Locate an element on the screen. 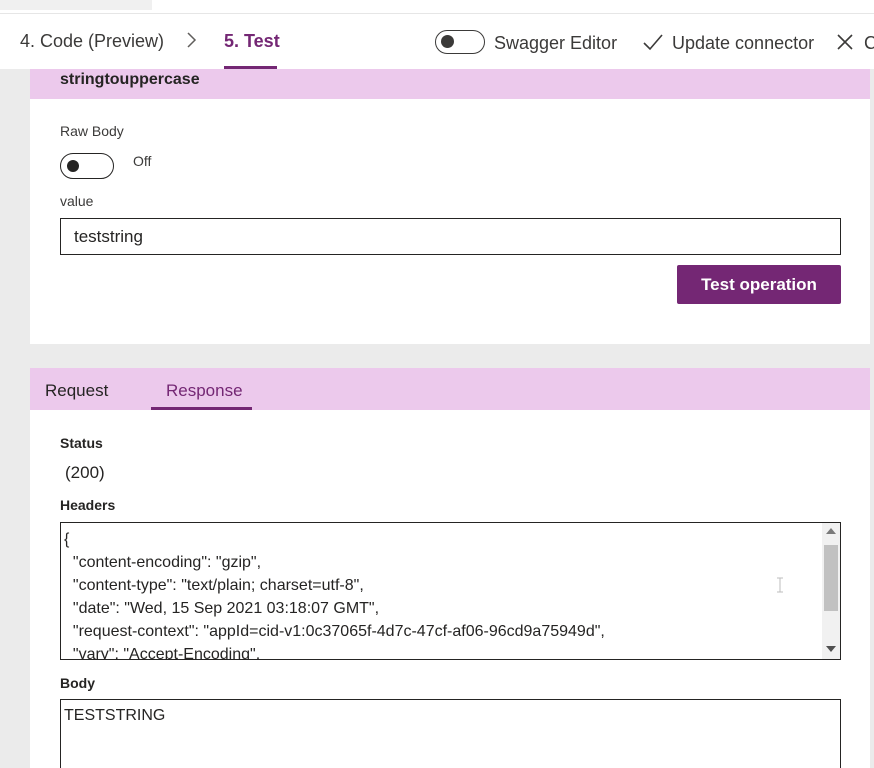 This screenshot has width=874, height=768. step-test: 5. Test is located at coordinates (252, 41).